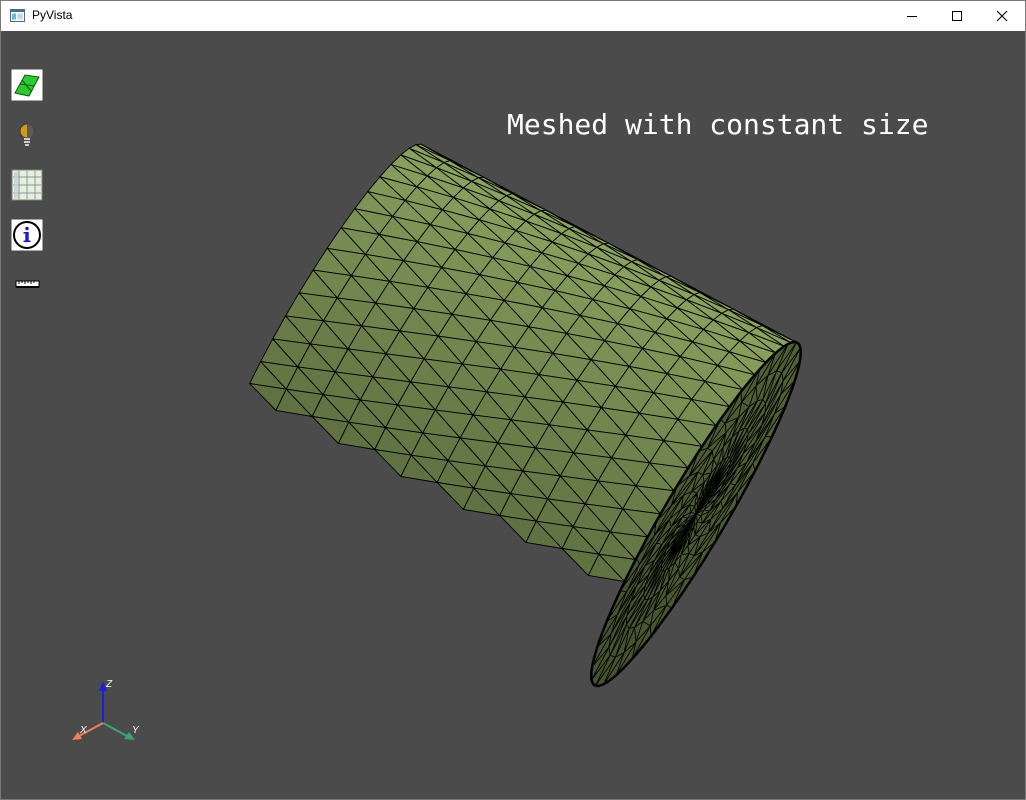  I want to click on z-axis-label: Z, so click(109, 684).